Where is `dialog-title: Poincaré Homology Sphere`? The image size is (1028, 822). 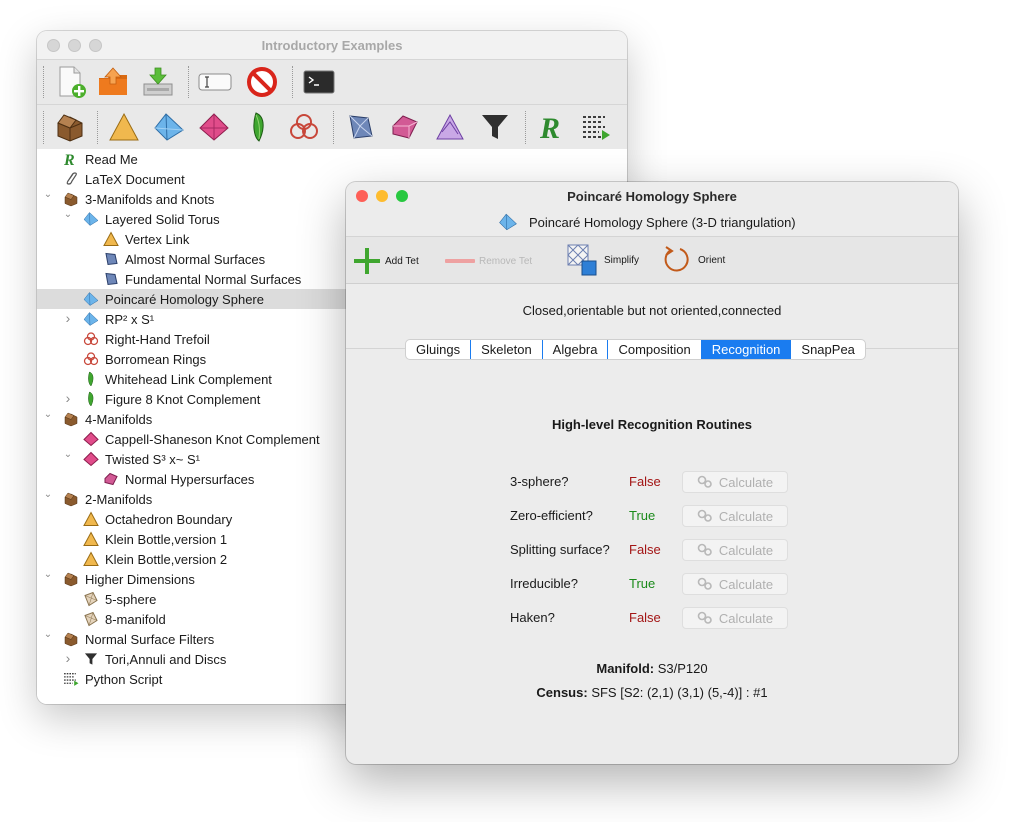
dialog-title: Poincaré Homology Sphere is located at coordinates (652, 196).